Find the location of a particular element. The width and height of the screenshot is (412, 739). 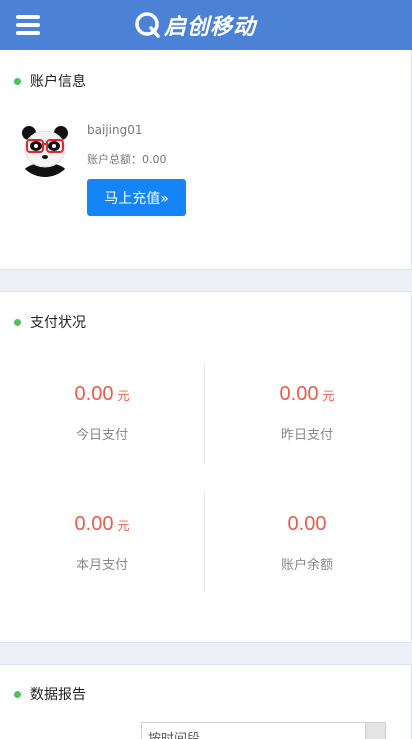

stat-label: 账户余额 is located at coordinates (306, 565).